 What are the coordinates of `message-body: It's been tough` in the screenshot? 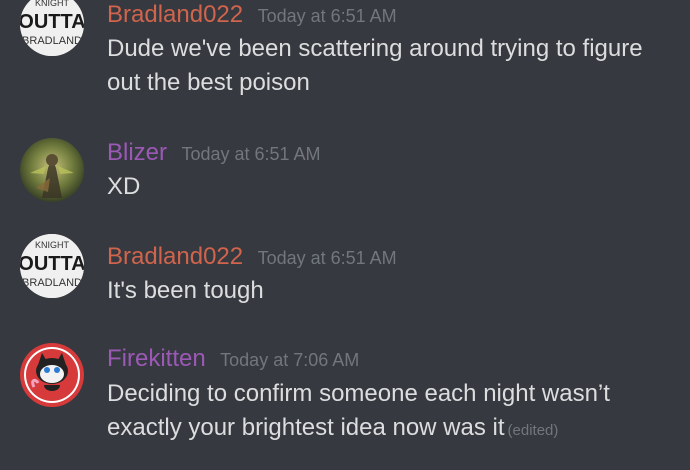 It's located at (185, 290).